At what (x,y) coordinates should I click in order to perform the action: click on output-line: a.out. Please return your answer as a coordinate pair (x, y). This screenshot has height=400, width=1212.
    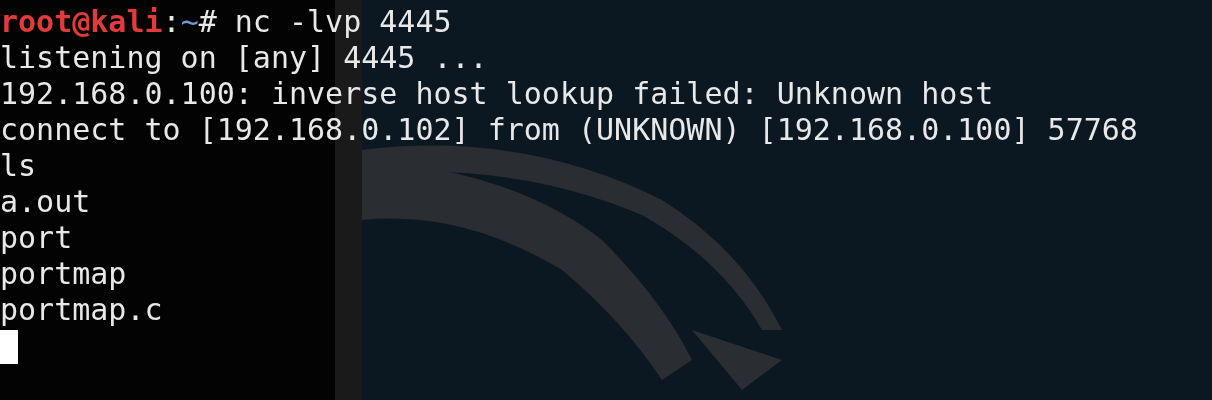
    Looking at the image, I should click on (45, 202).